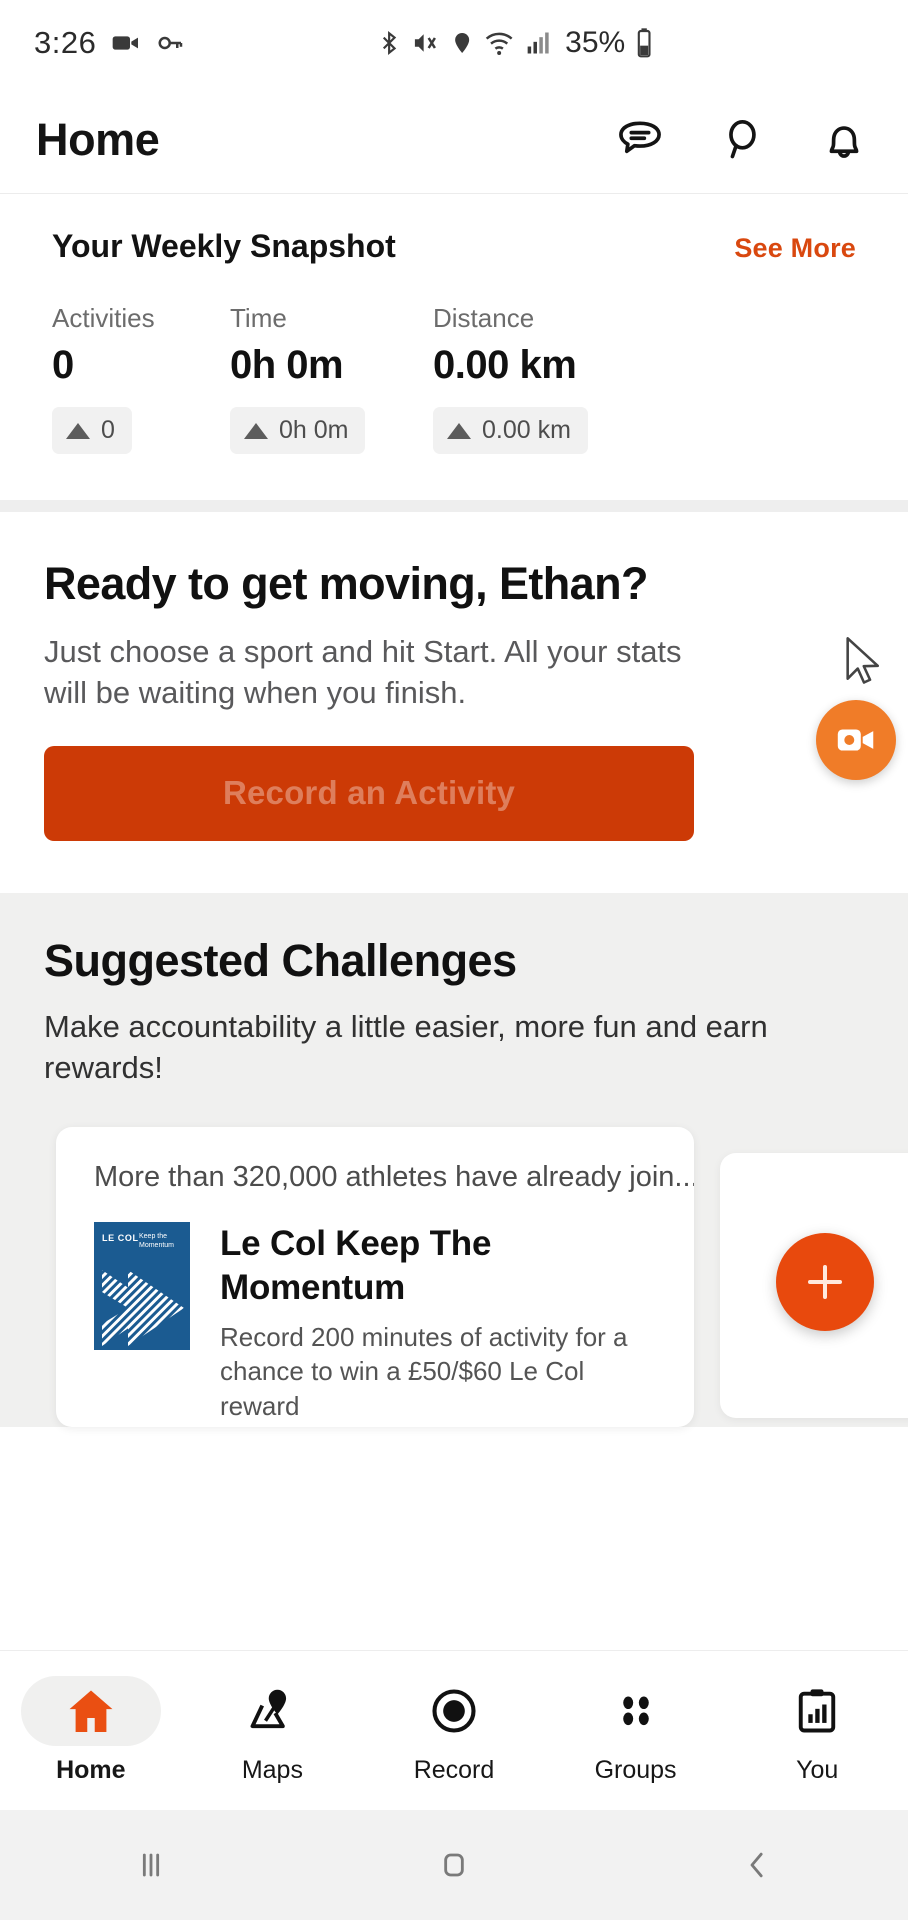  What do you see at coordinates (272, 1770) in the screenshot?
I see `nav-label: Maps` at bounding box center [272, 1770].